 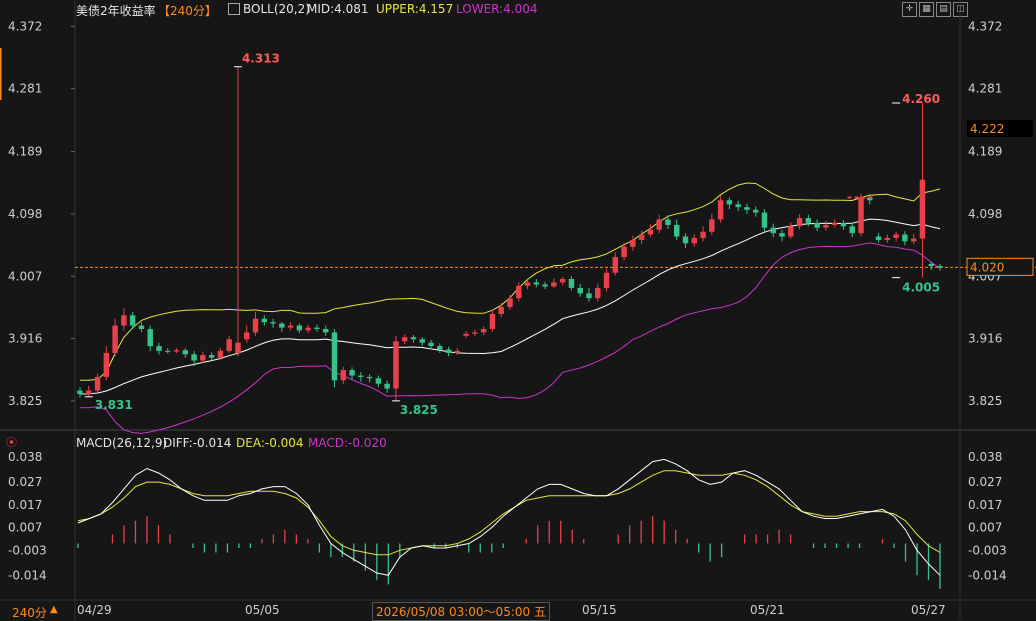 What do you see at coordinates (419, 410) in the screenshot?
I see `annotation-low-2: 3.825` at bounding box center [419, 410].